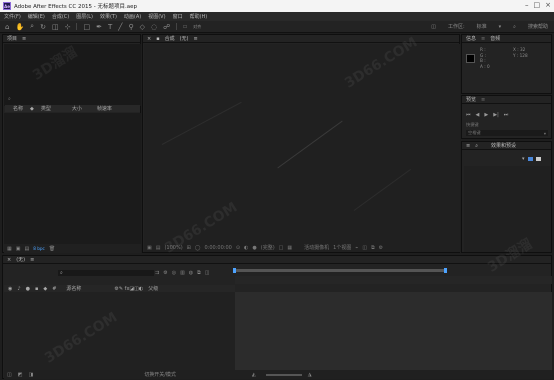 This screenshot has height=380, width=554. What do you see at coordinates (433, 27) in the screenshot?
I see `sync-icon: ◫` at bounding box center [433, 27].